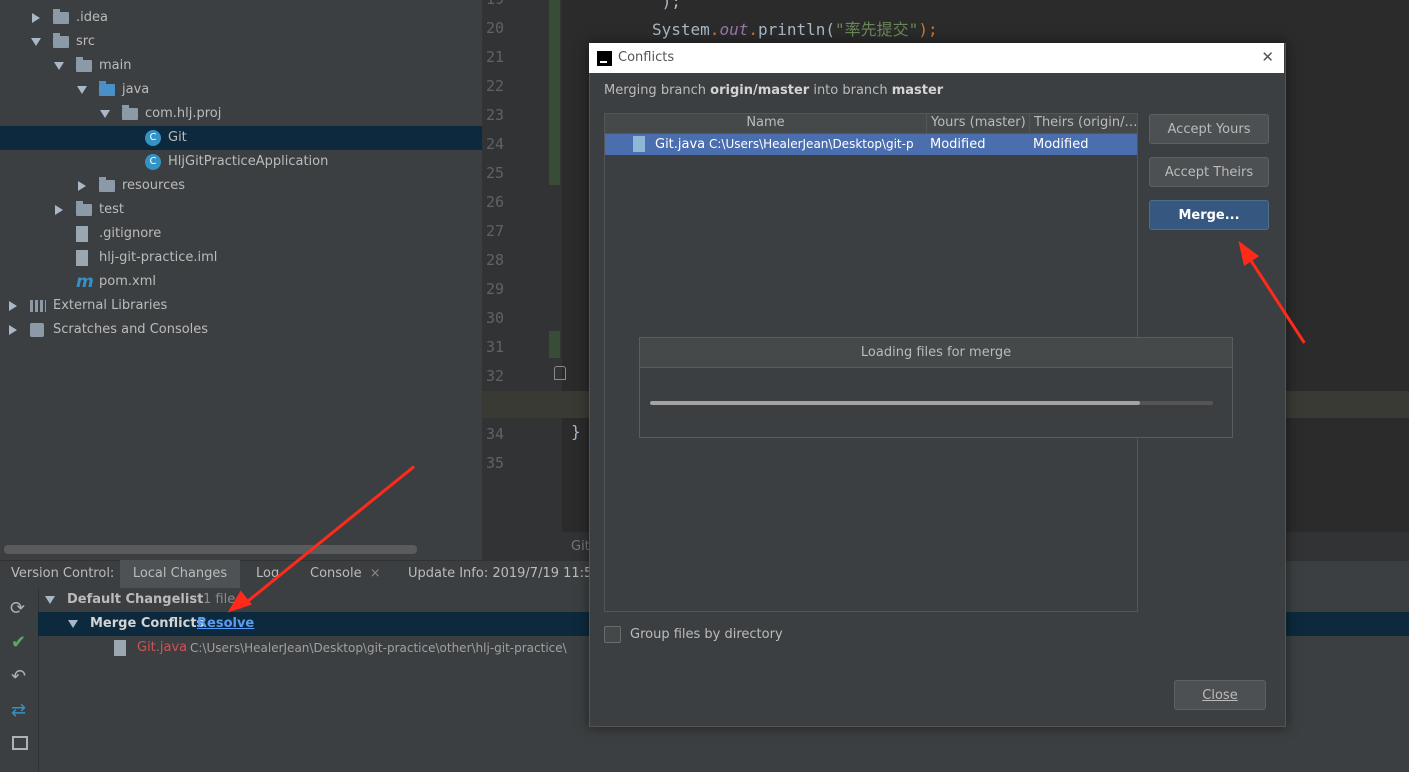  Describe the element at coordinates (612, 634) in the screenshot. I see `group-by-directory-checkbox` at that location.